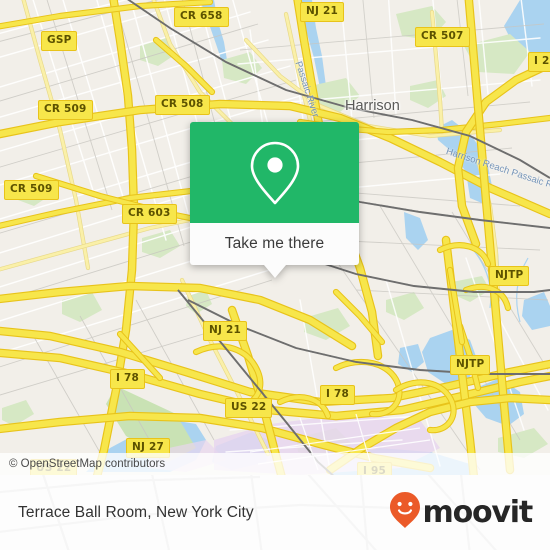 Image resolution: width=550 pixels, height=550 pixels. What do you see at coordinates (249, 408) in the screenshot?
I see `road-shield: US 22` at bounding box center [249, 408].